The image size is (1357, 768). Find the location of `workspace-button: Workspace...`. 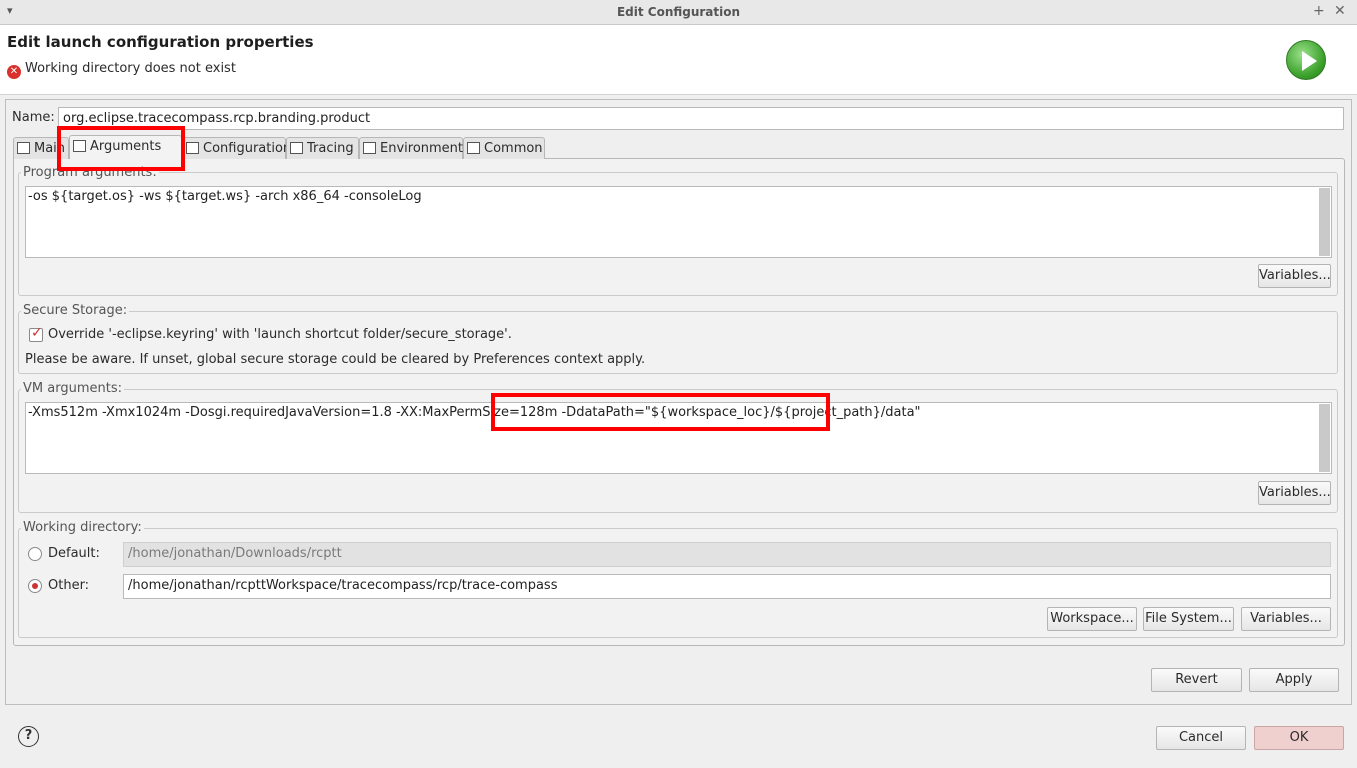

workspace-button: Workspace... is located at coordinates (1092, 619).